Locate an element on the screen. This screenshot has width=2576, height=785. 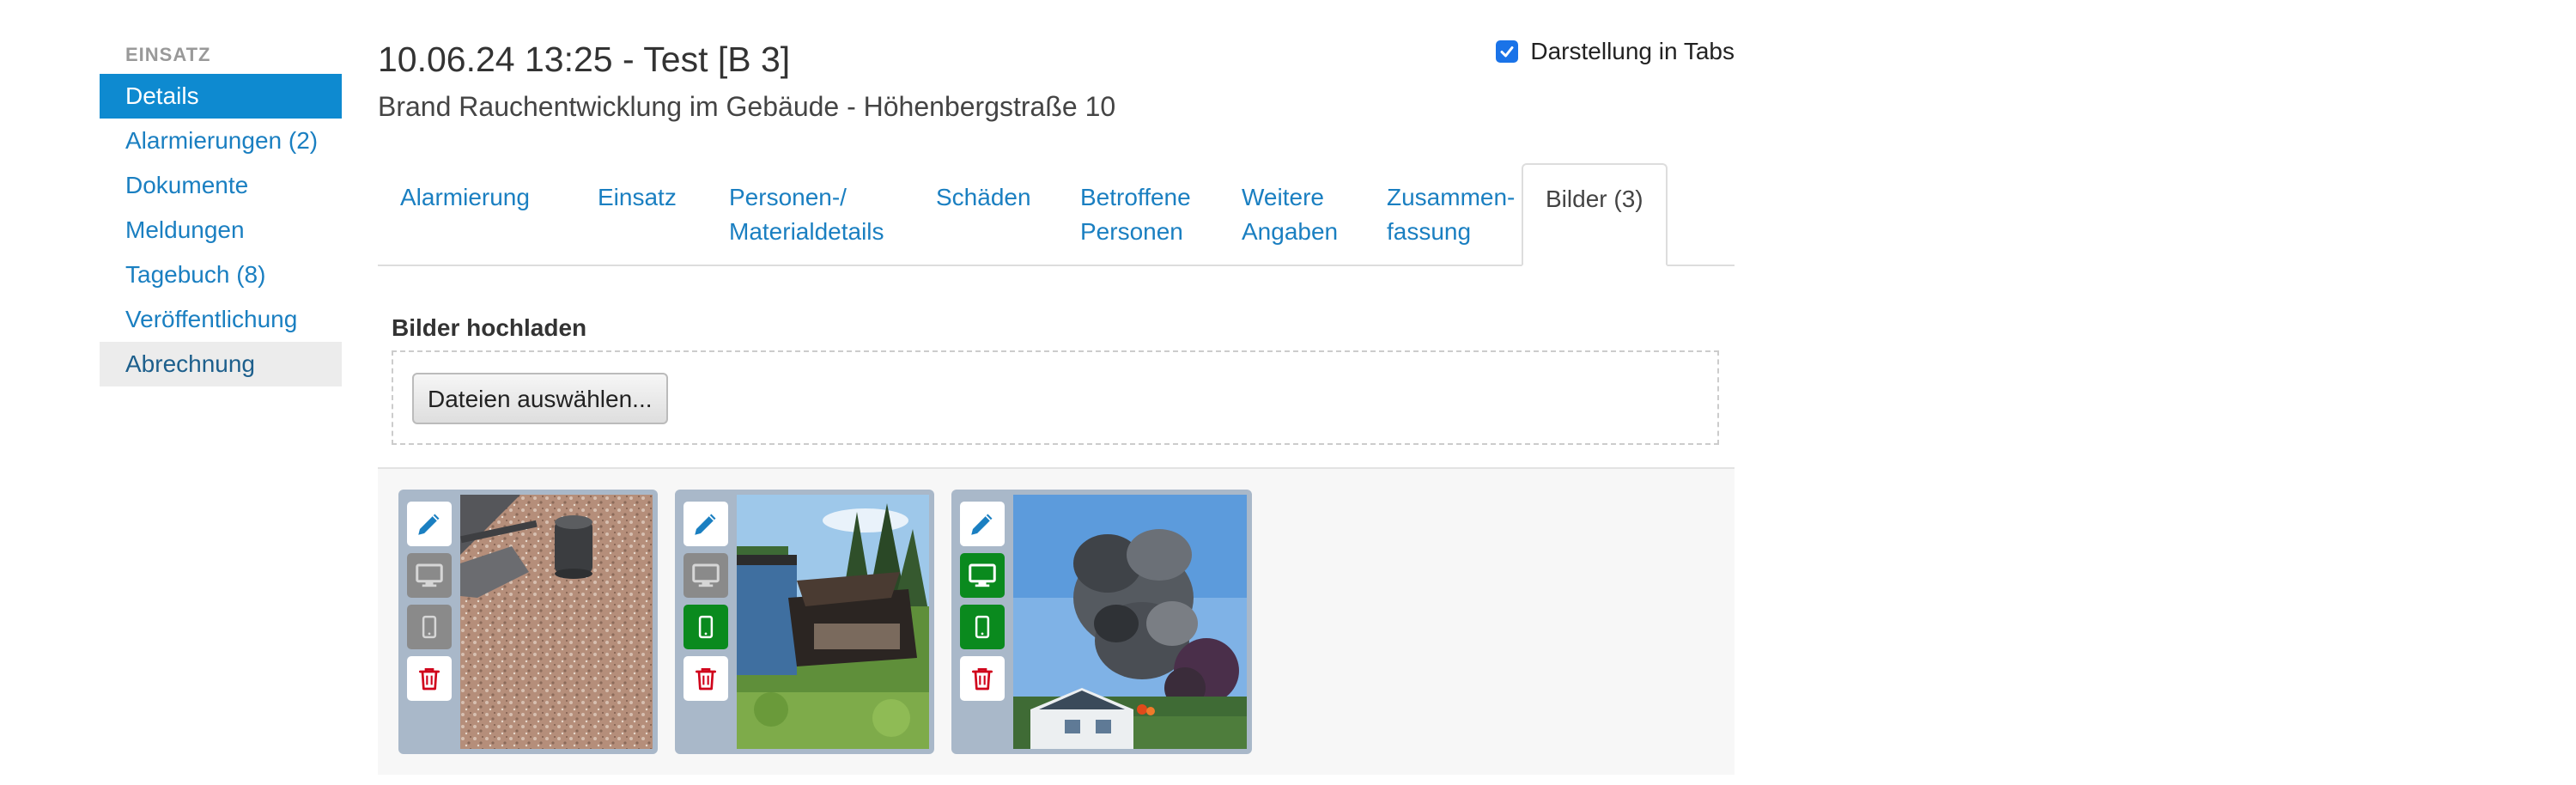
tab-label: Betroffene is located at coordinates (1135, 197).